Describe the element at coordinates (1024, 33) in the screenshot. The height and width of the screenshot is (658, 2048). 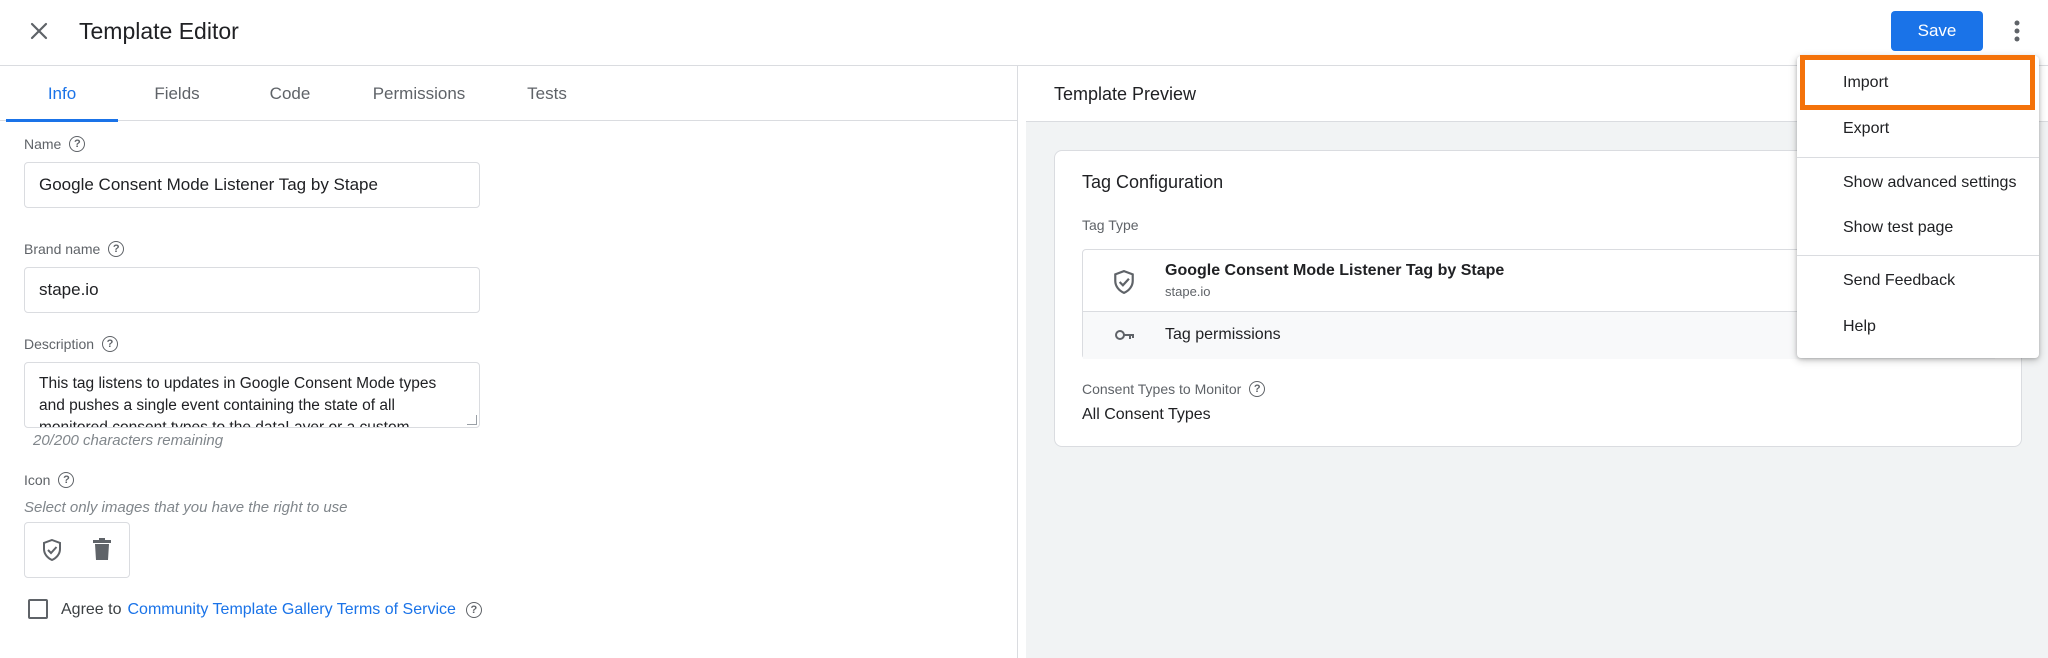
I see `top-bar: Template Editor Save` at that location.